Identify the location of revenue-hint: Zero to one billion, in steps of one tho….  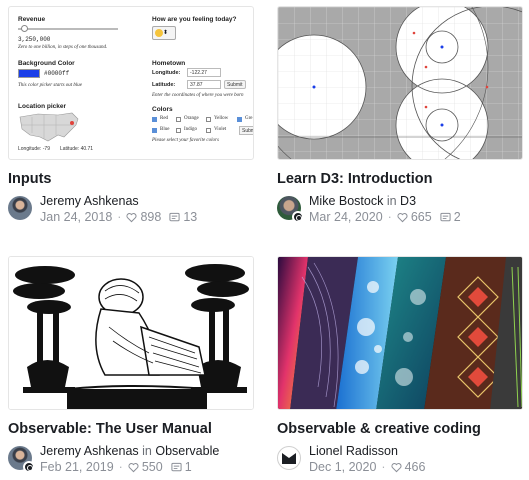
(63, 47).